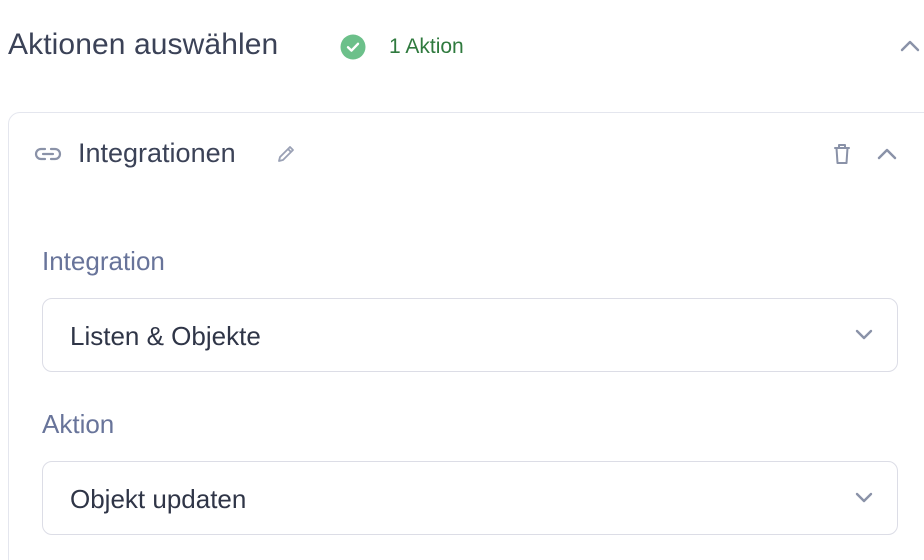 This screenshot has height=560, width=924. What do you see at coordinates (157, 153) in the screenshot?
I see `card-title: Integrationen` at bounding box center [157, 153].